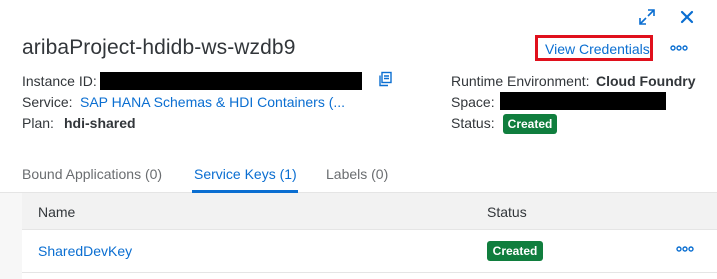 This screenshot has height=279, width=717. I want to click on runtime-environment-label: Runtime Environment:, so click(520, 81).